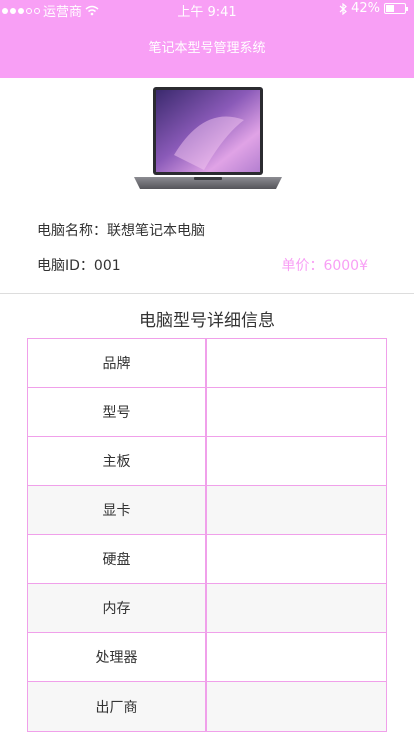 Image resolution: width=414 pixels, height=736 pixels. I want to click on product-name: 电脑名称：联想笔记本电脑, so click(121, 231).